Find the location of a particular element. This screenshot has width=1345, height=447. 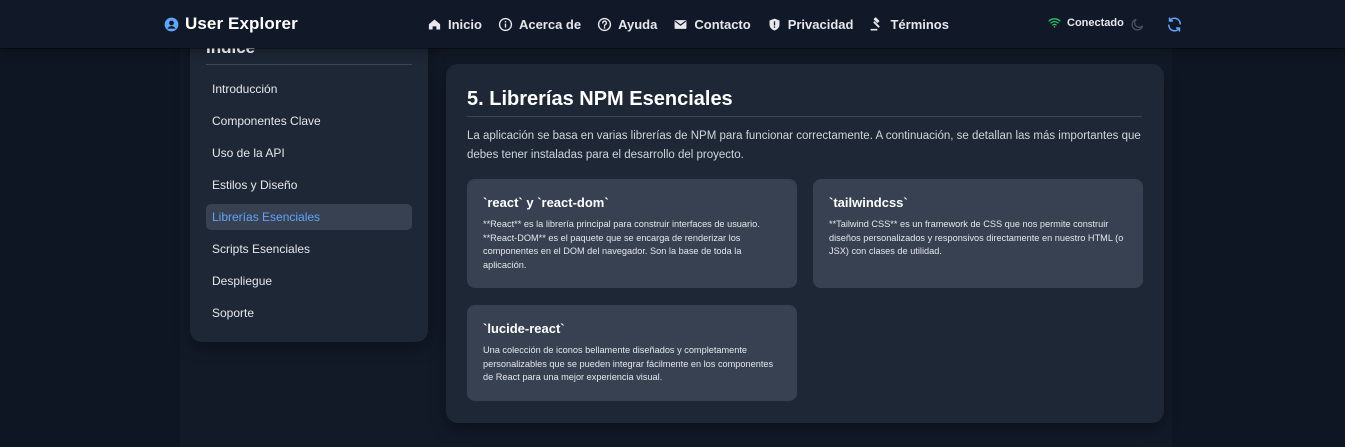

card-title: `lucide-react` is located at coordinates (524, 328).